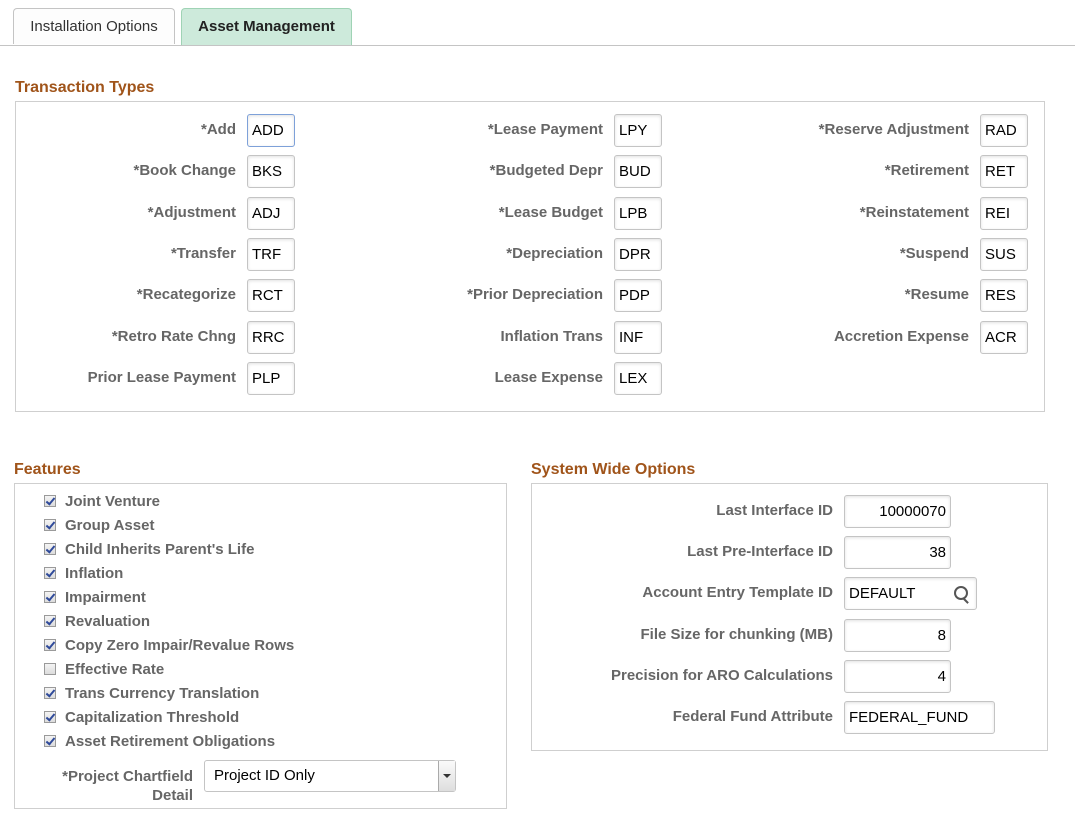  I want to click on transaction-type-label: *Book Change, so click(184, 170).